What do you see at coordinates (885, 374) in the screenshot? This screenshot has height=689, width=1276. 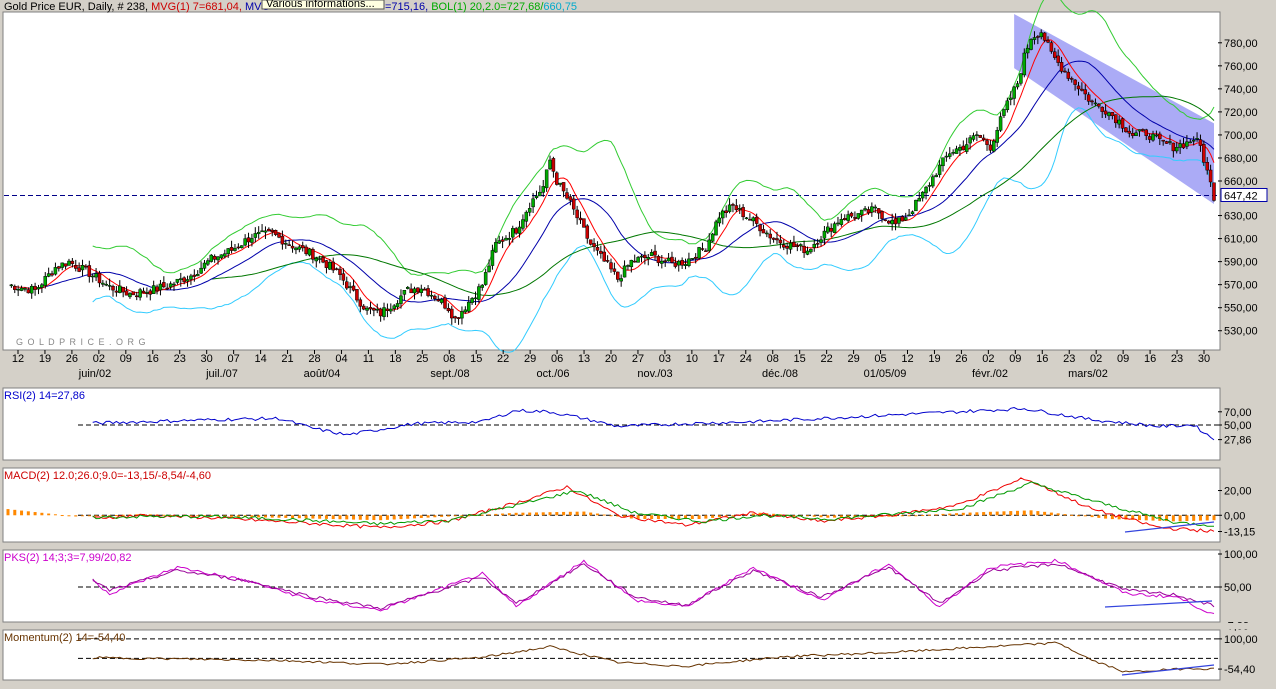 I see `month-axis-label: 01/05/09` at bounding box center [885, 374].